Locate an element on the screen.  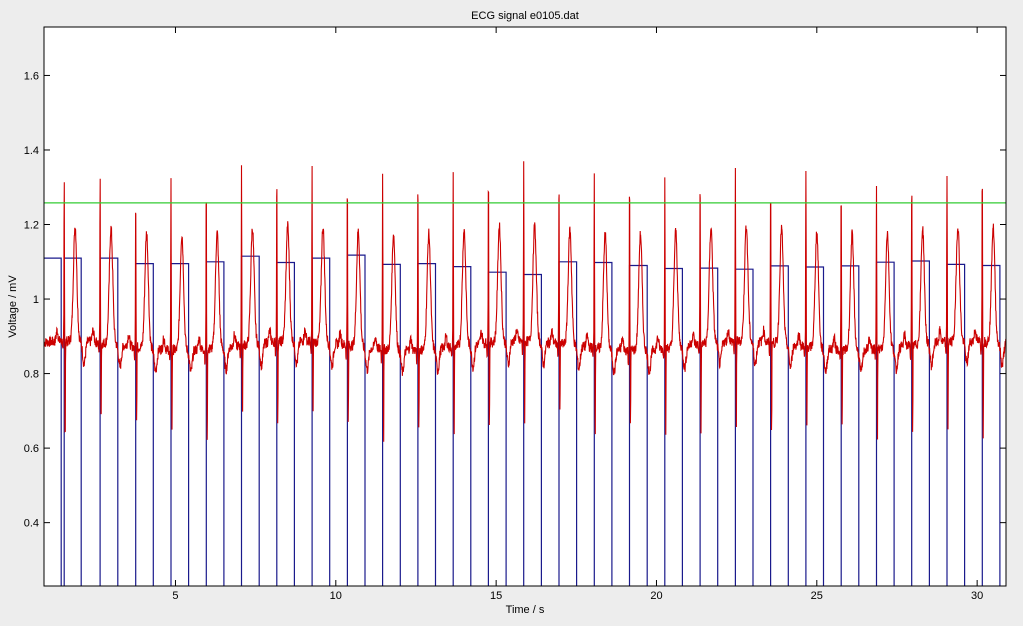
x-tick-label: 10 is located at coordinates (336, 596).